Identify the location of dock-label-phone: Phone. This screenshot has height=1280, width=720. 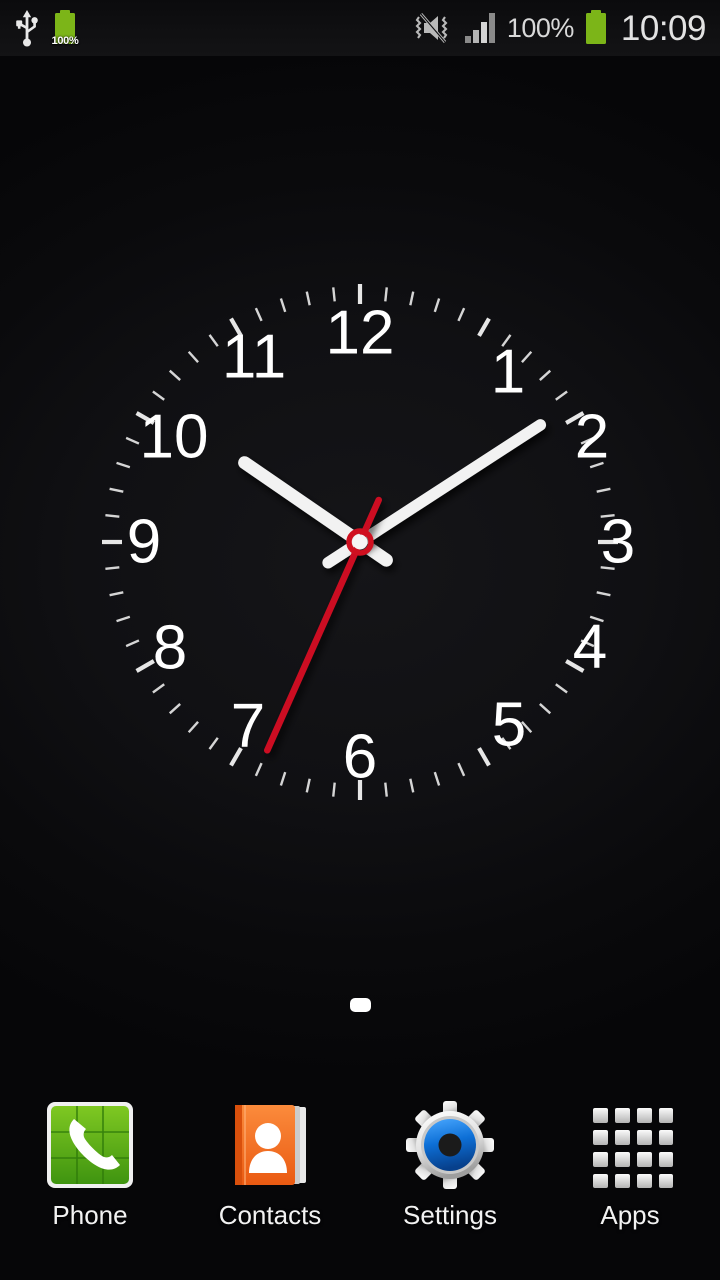
(90, 1215).